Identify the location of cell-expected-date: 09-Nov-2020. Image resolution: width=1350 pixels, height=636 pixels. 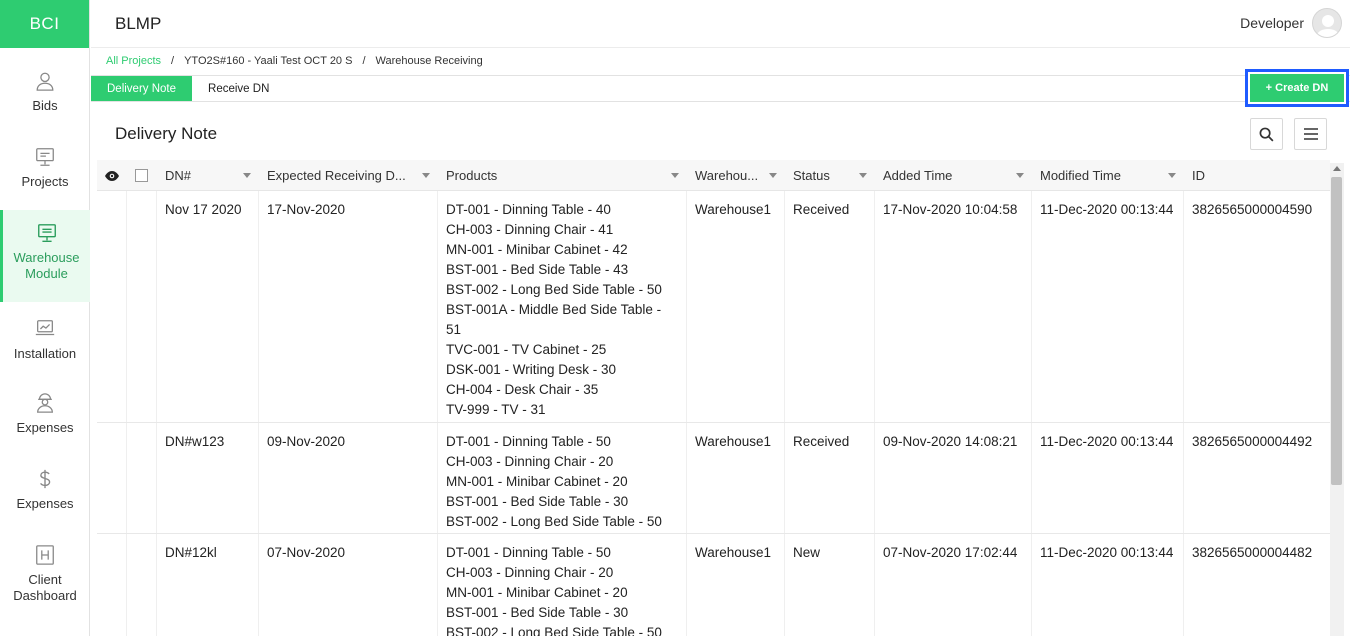
(348, 478).